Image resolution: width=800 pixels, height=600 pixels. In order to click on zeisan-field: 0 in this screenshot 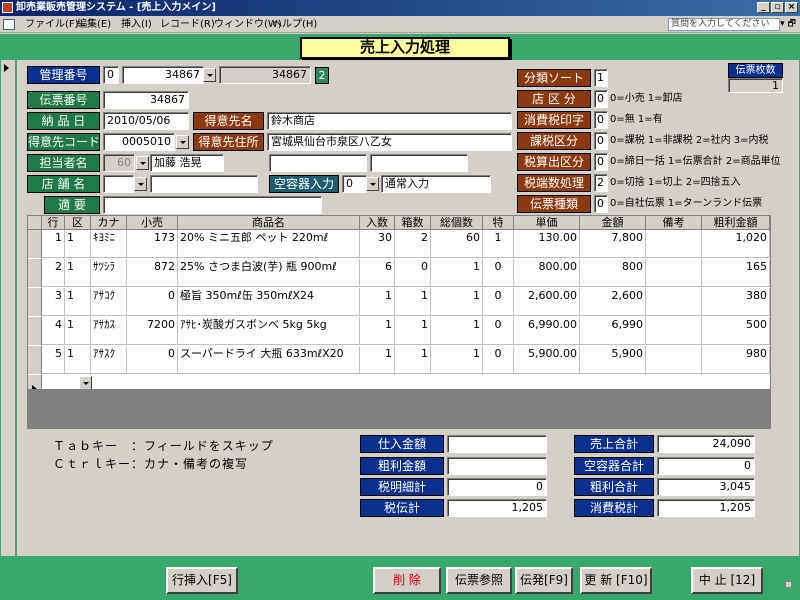, I will do `click(601, 162)`.